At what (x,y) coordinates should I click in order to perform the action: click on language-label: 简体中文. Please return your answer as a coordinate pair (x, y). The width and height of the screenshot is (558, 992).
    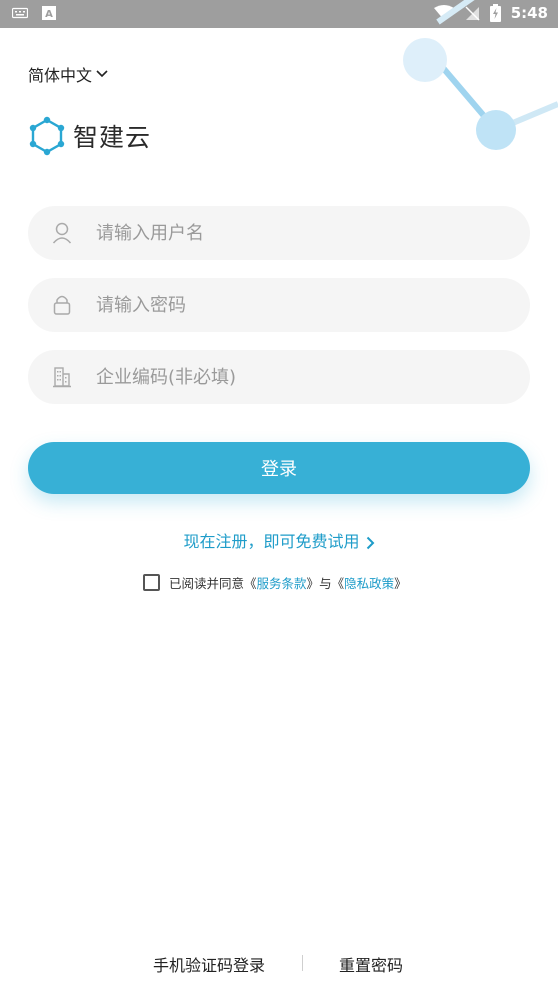
    Looking at the image, I should click on (60, 75).